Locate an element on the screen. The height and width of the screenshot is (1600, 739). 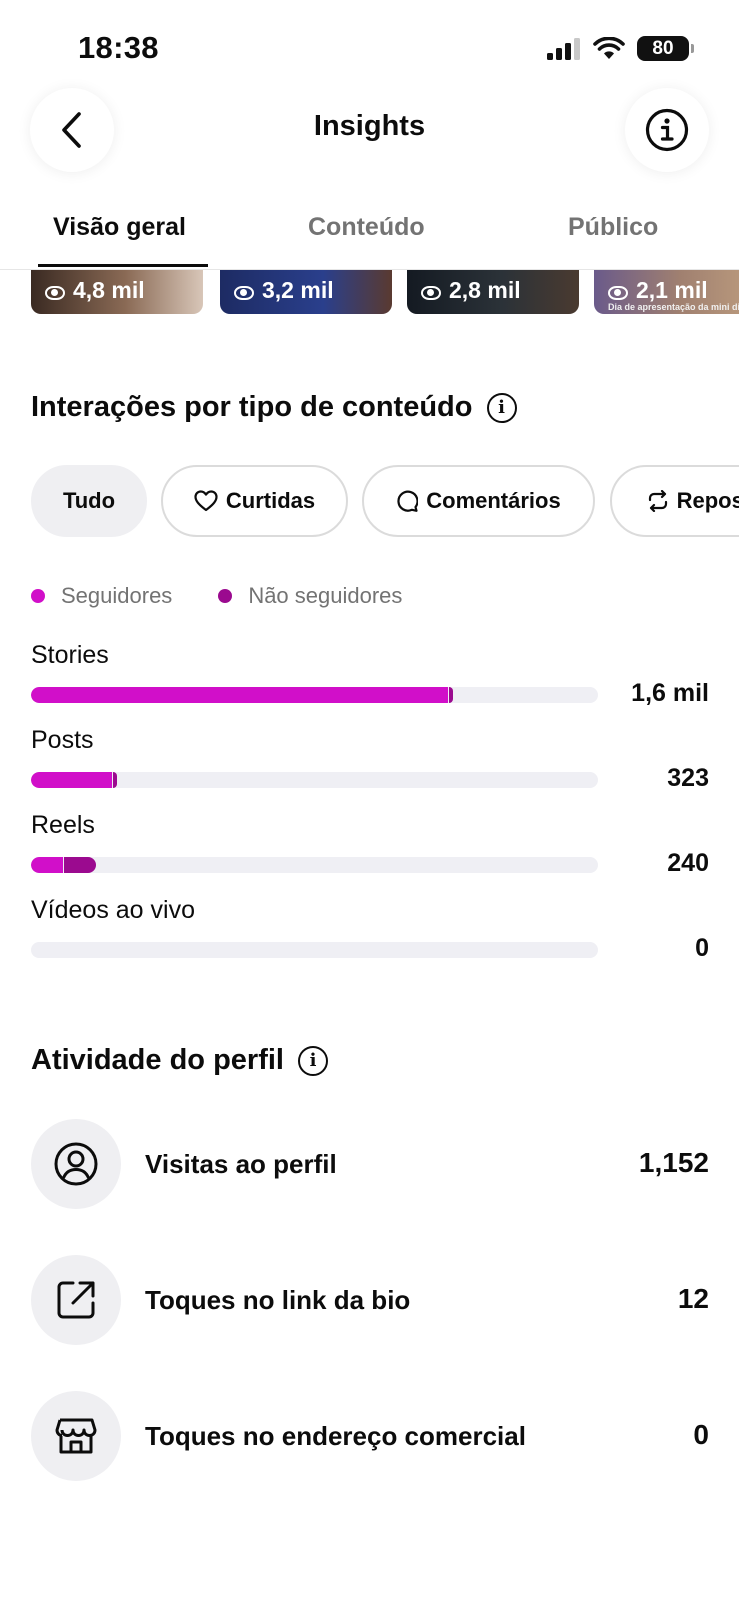
tab-audience: Público is located at coordinates (613, 227).